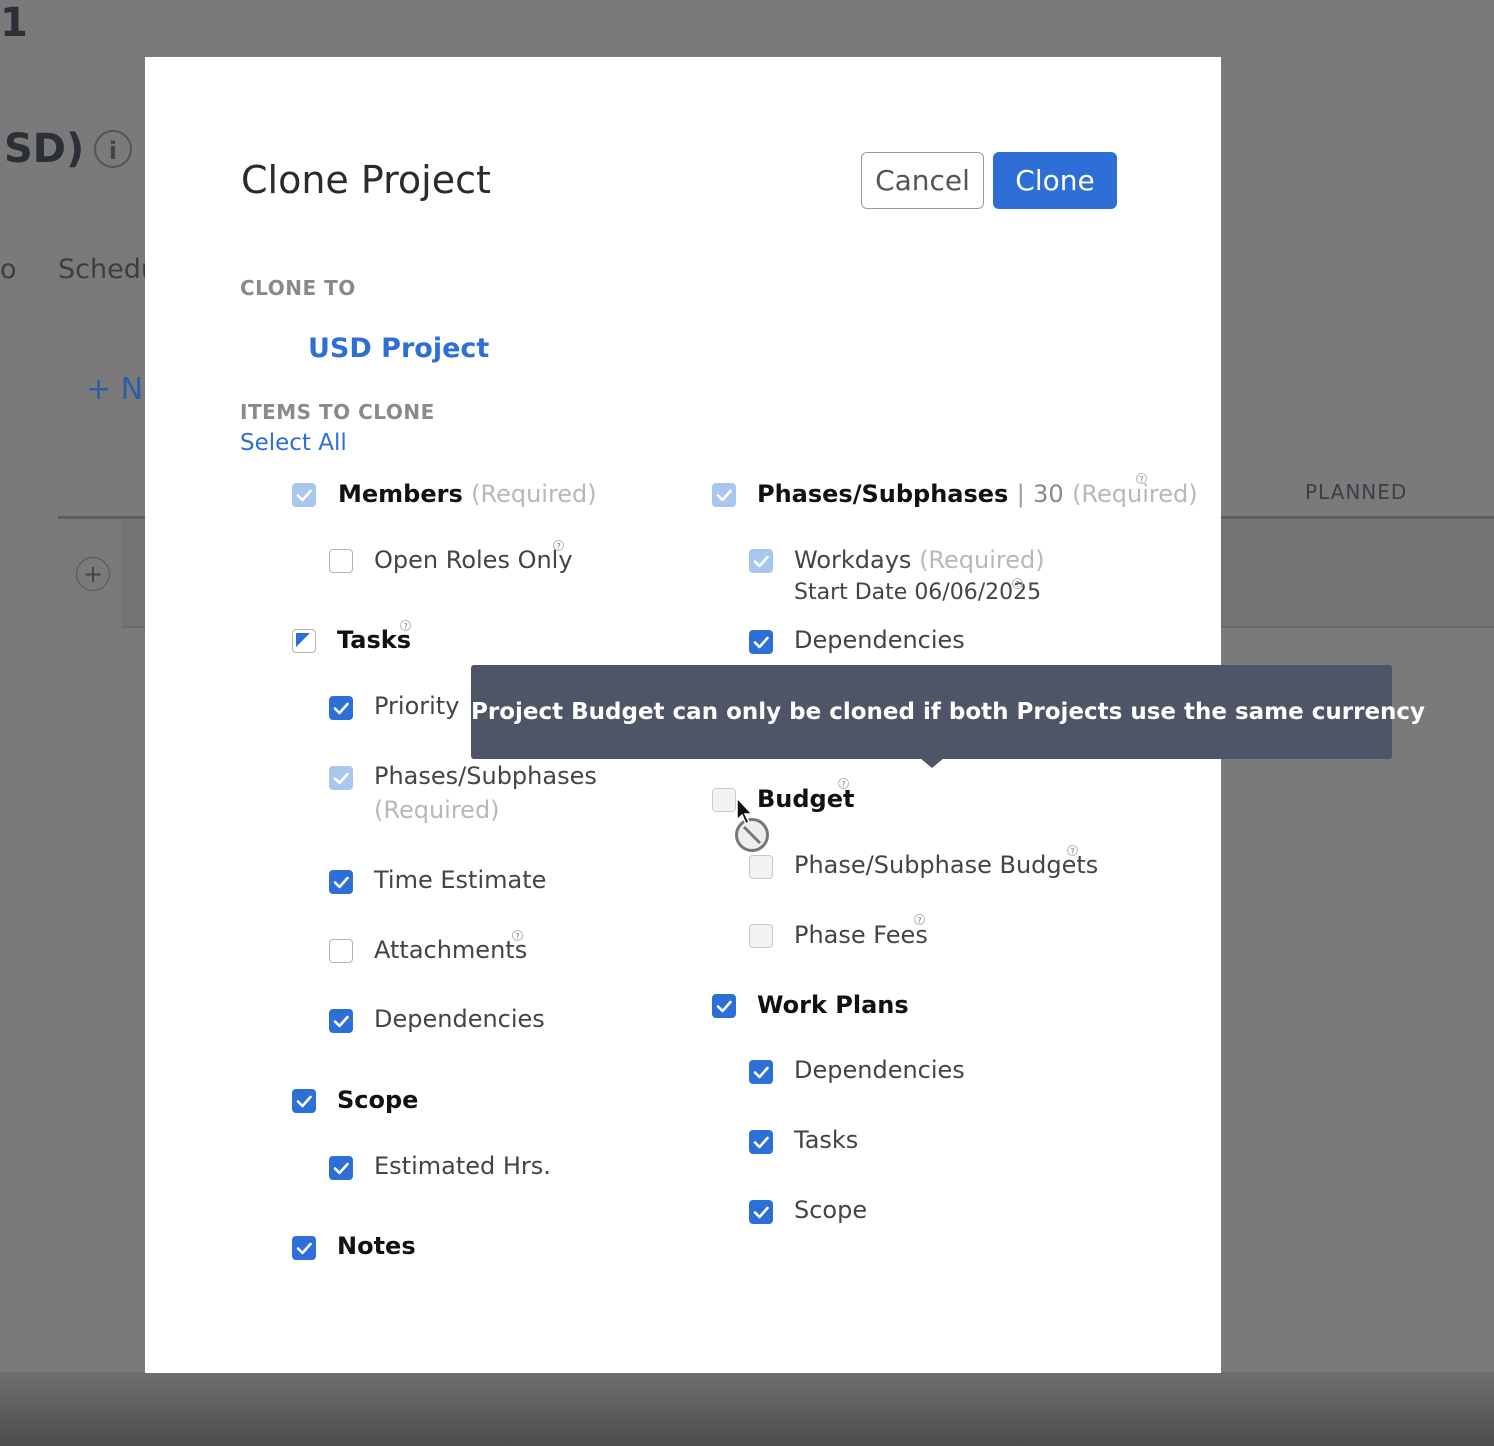 The width and height of the screenshot is (1494, 1446). Describe the element at coordinates (1048, 494) in the screenshot. I see `phase-count: 30` at that location.